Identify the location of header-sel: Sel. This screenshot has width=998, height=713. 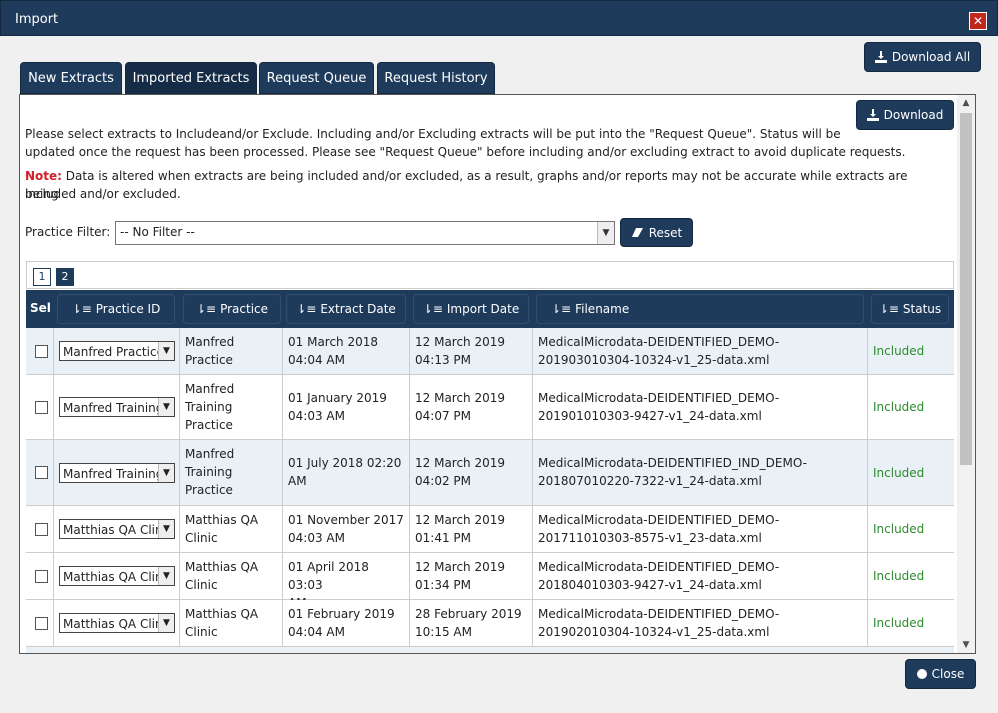
(40, 308).